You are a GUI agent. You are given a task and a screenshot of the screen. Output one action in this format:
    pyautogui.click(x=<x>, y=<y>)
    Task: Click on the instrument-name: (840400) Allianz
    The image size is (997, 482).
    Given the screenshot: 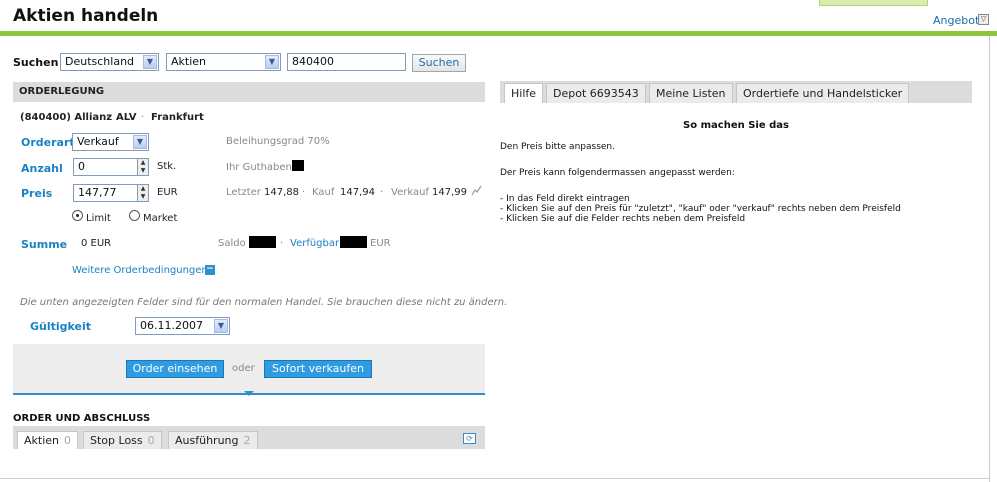 What is the action you would take?
    pyautogui.click(x=66, y=117)
    